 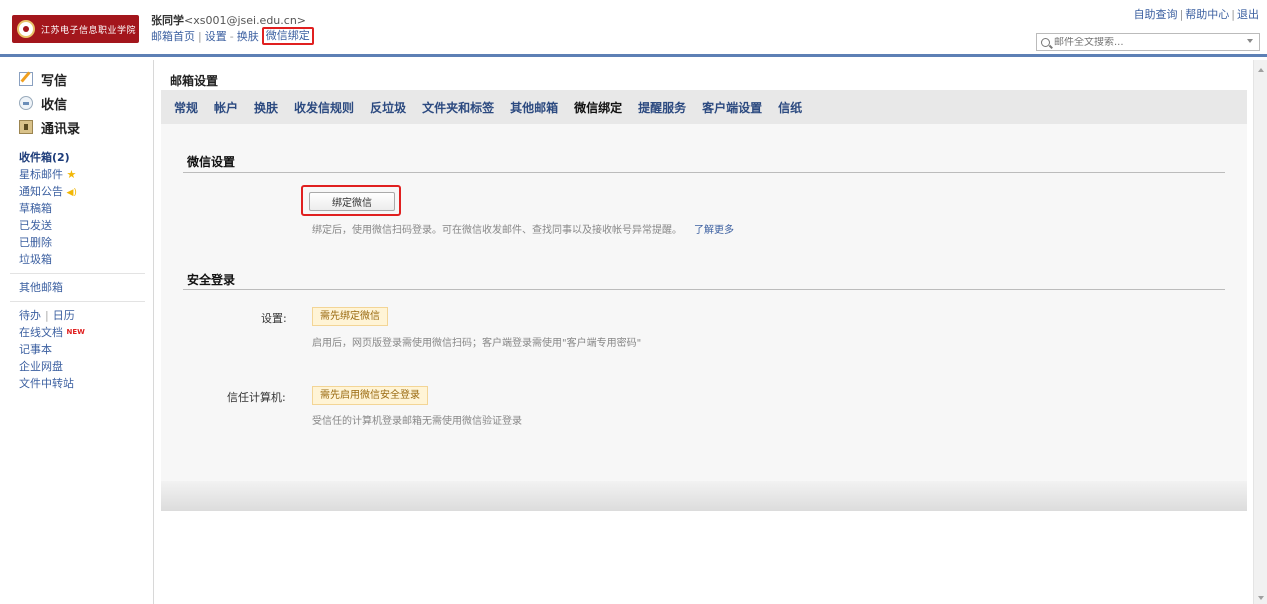 What do you see at coordinates (458, 107) in the screenshot?
I see `tab-folders-labels: 文件夹和标签` at bounding box center [458, 107].